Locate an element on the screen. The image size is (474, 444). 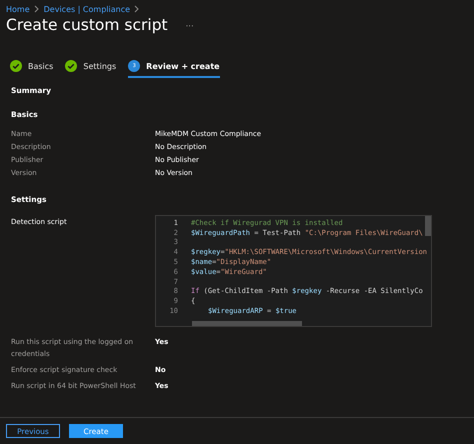
page-title: Create custom script is located at coordinates (87, 25).